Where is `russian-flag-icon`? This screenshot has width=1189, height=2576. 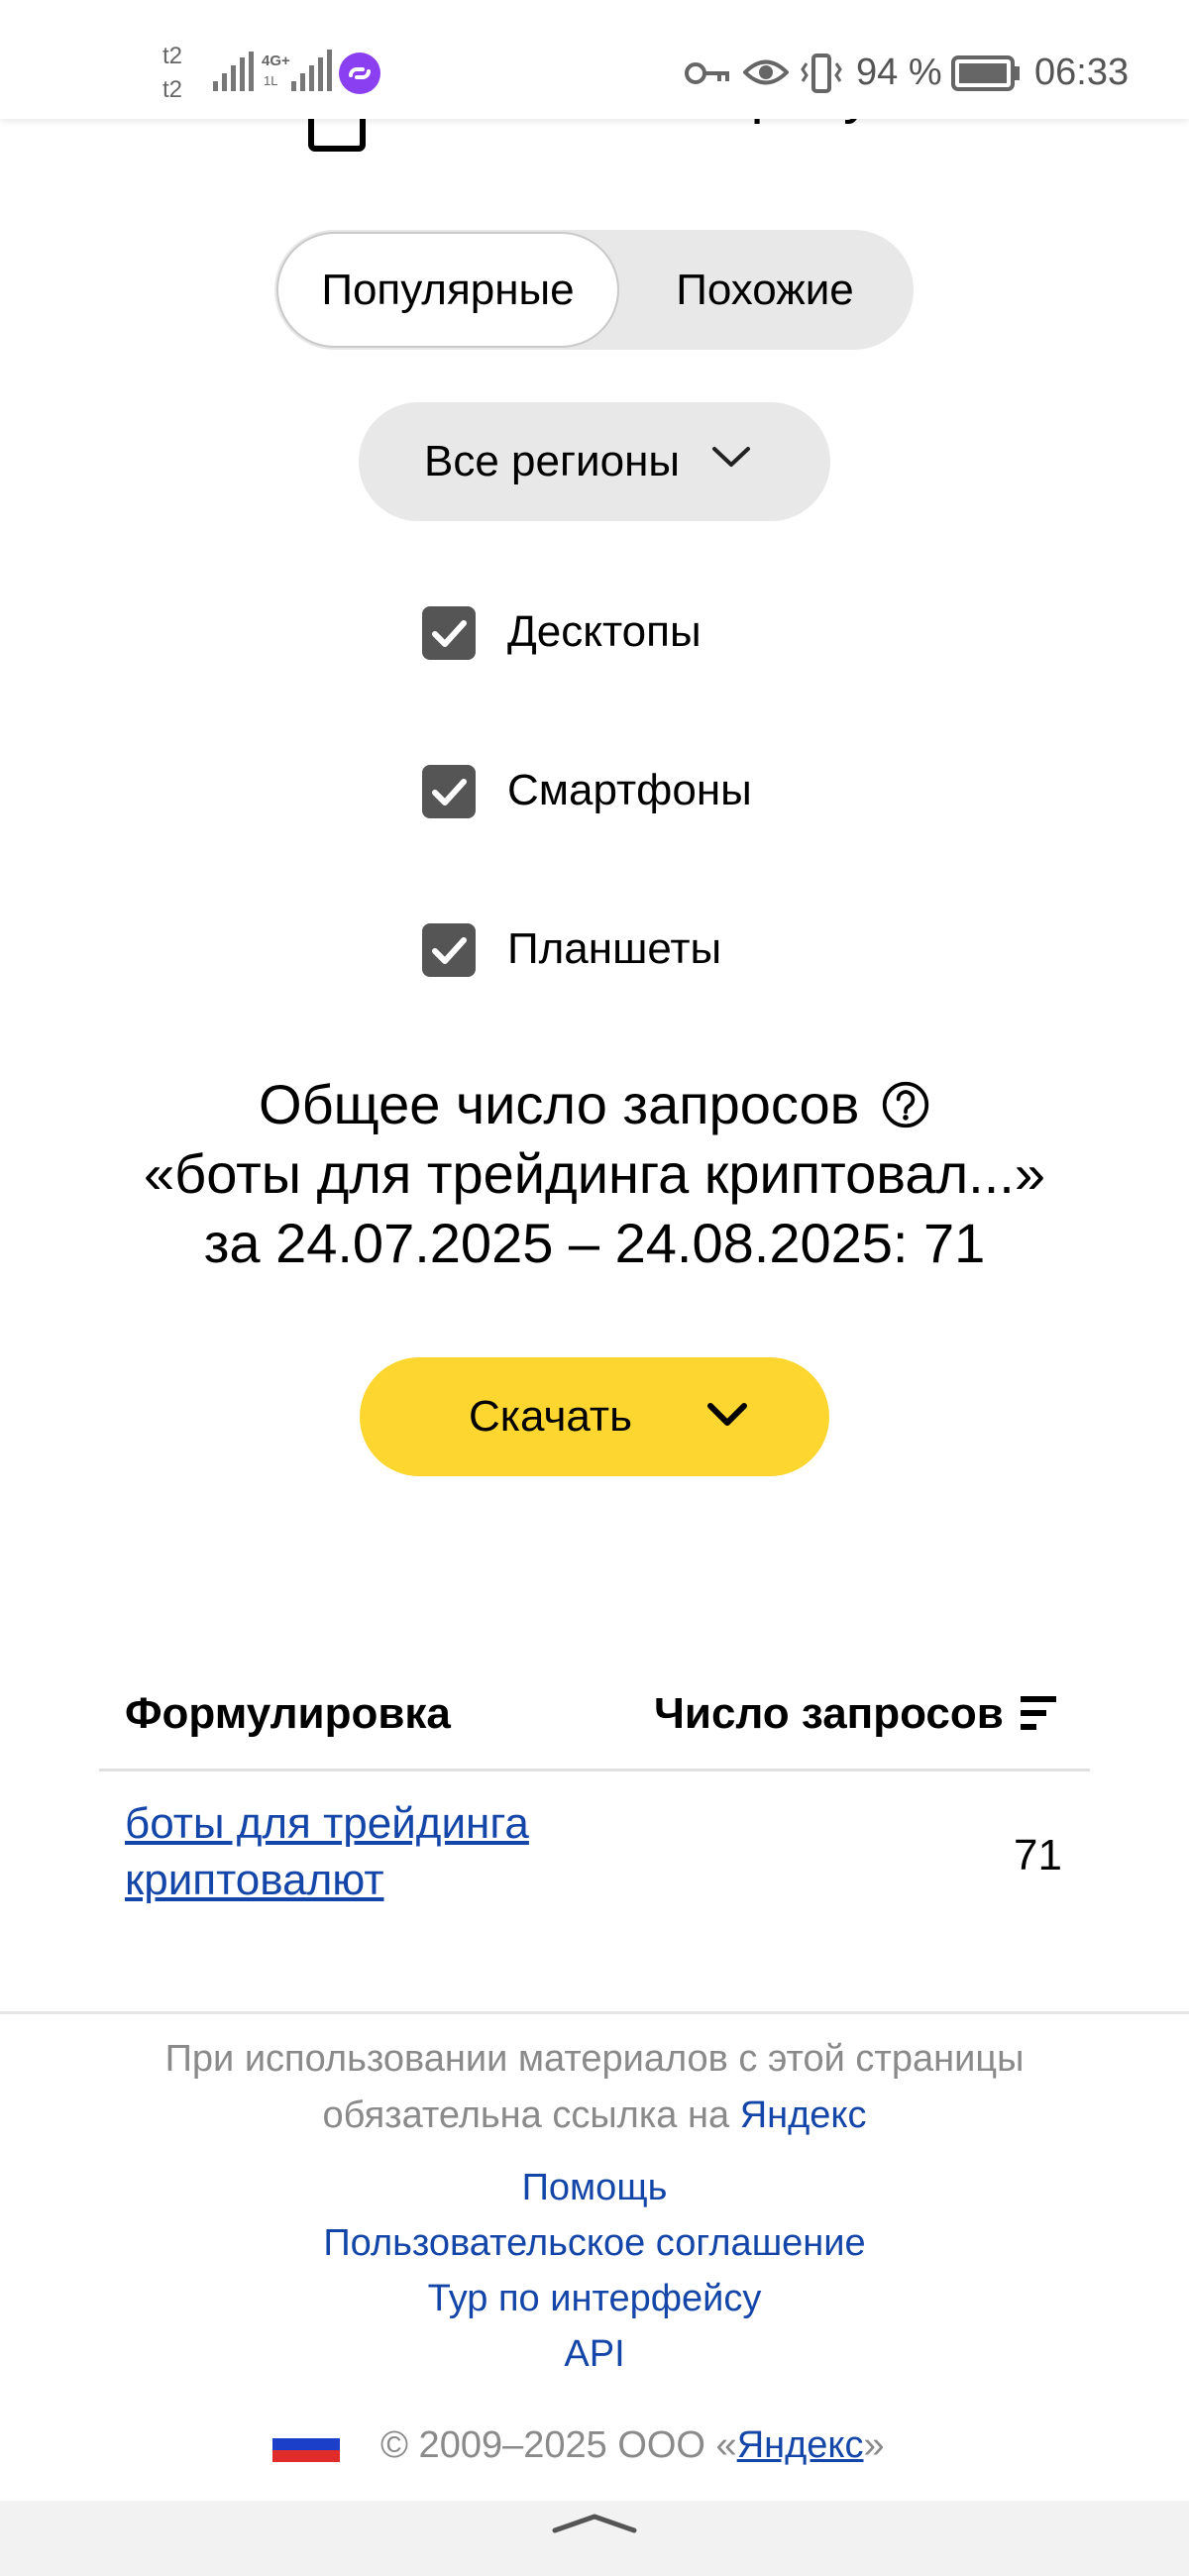 russian-flag-icon is located at coordinates (306, 2444).